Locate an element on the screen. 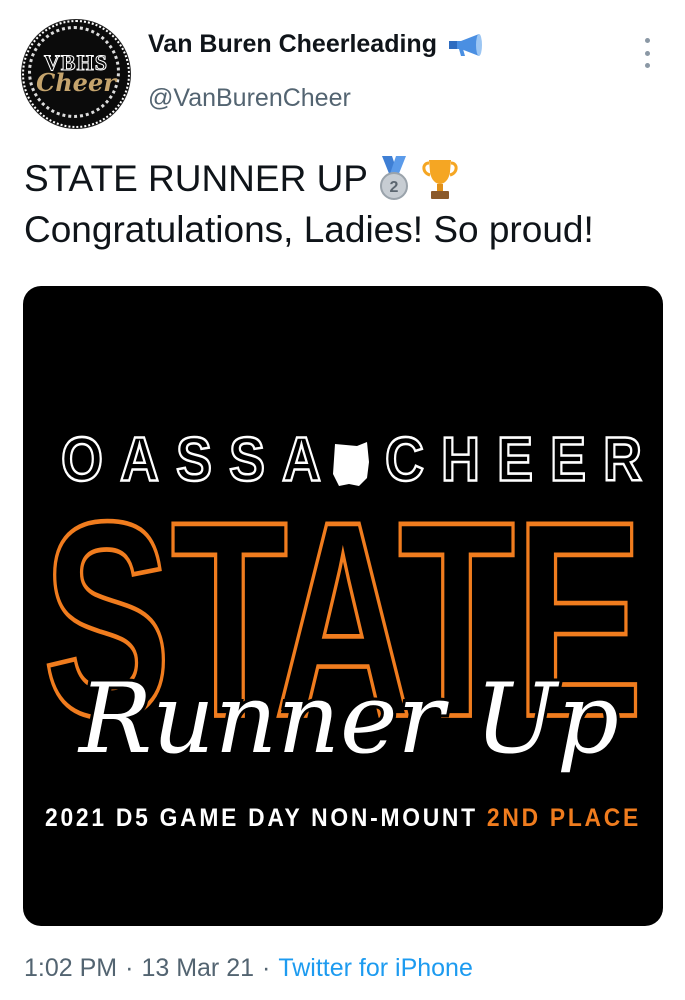  tweet-meta: 1:02 PM · 13 Mar 21 · Twitter for iPhone is located at coordinates (248, 968).